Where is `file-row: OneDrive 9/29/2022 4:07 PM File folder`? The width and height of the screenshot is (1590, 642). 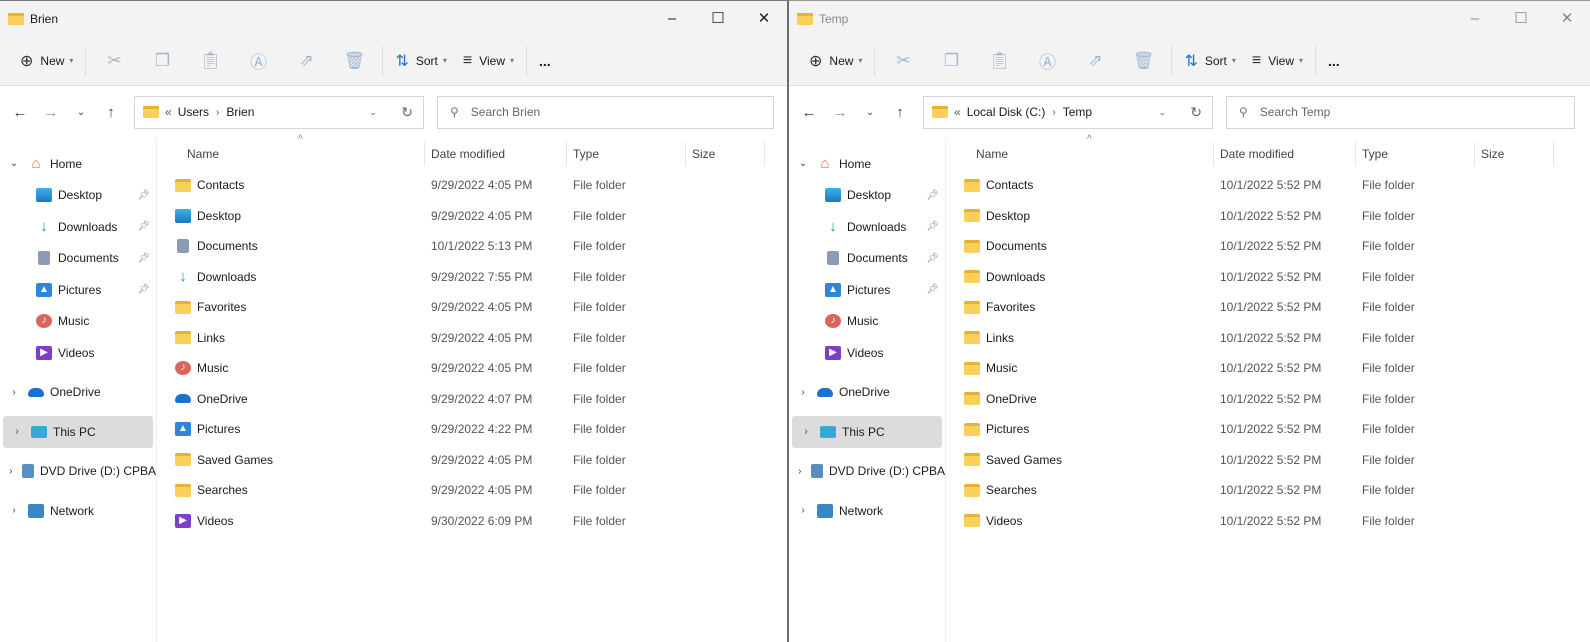 file-row: OneDrive 9/29/2022 4:07 PM File folder is located at coordinates (472, 399).